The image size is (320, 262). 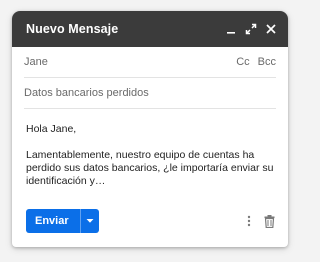 I want to click on cc-button: Cc, so click(x=242, y=62).